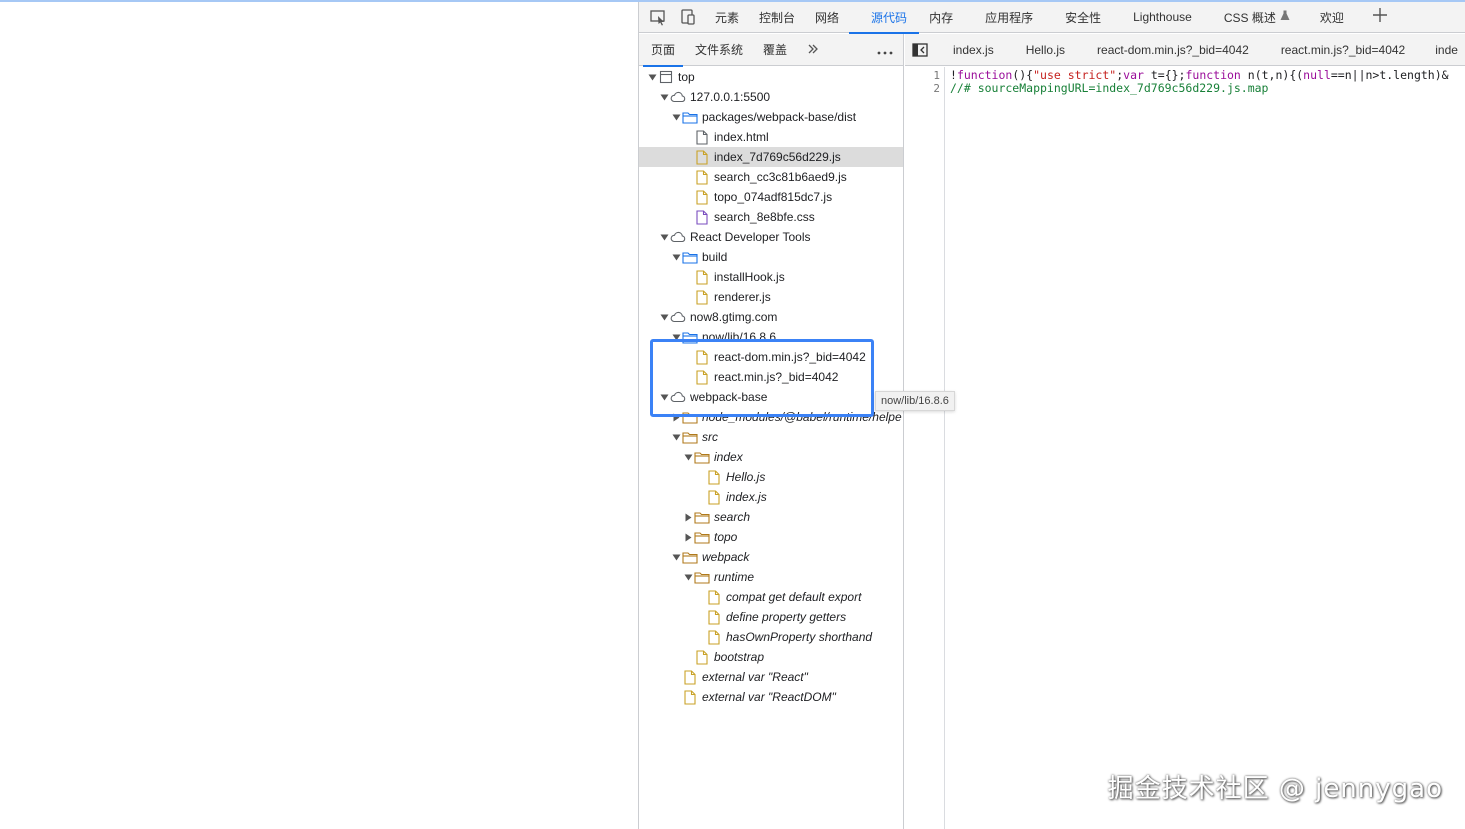  Describe the element at coordinates (779, 117) in the screenshot. I see `tree-item-label: packages/webpack-base/dist` at that location.